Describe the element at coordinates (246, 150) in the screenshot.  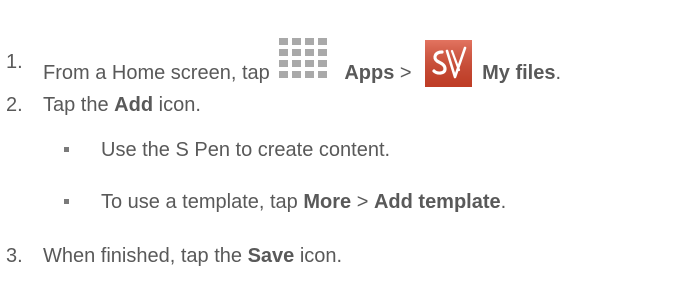
I see `bullet-text: Use the S Pen to create content.` at that location.